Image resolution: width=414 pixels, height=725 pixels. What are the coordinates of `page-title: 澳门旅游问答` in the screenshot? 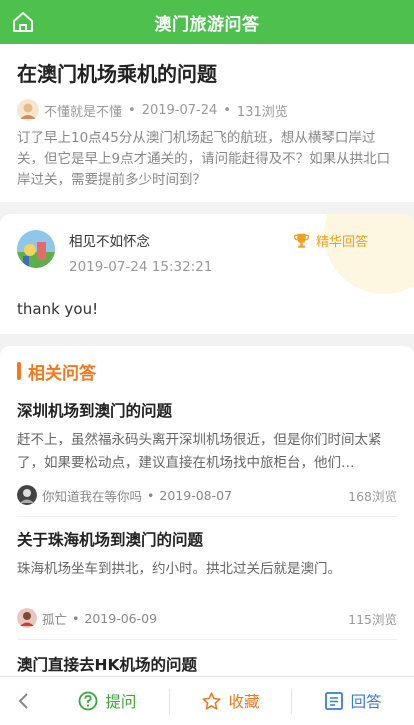 It's located at (207, 24).